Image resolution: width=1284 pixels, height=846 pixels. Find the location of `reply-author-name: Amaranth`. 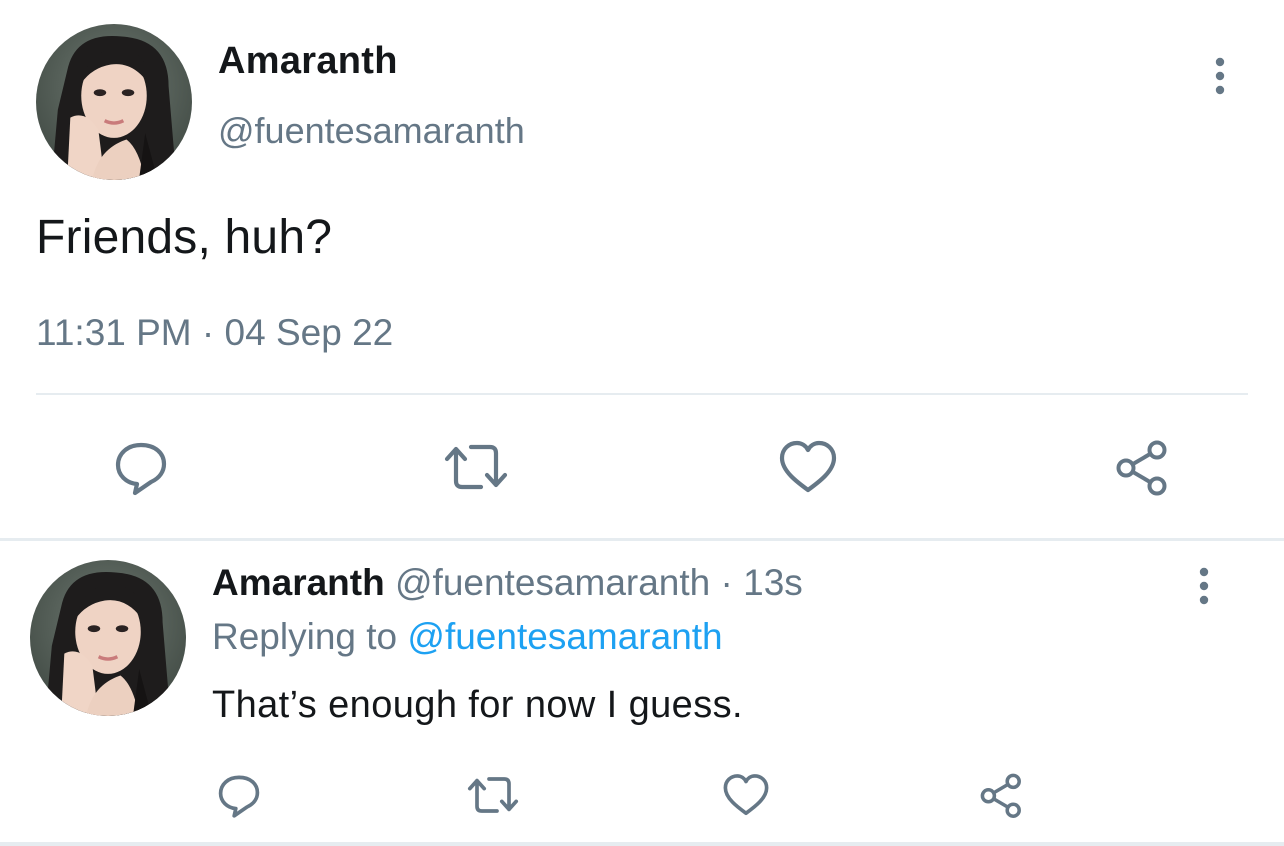

reply-author-name: Amaranth is located at coordinates (298, 582).